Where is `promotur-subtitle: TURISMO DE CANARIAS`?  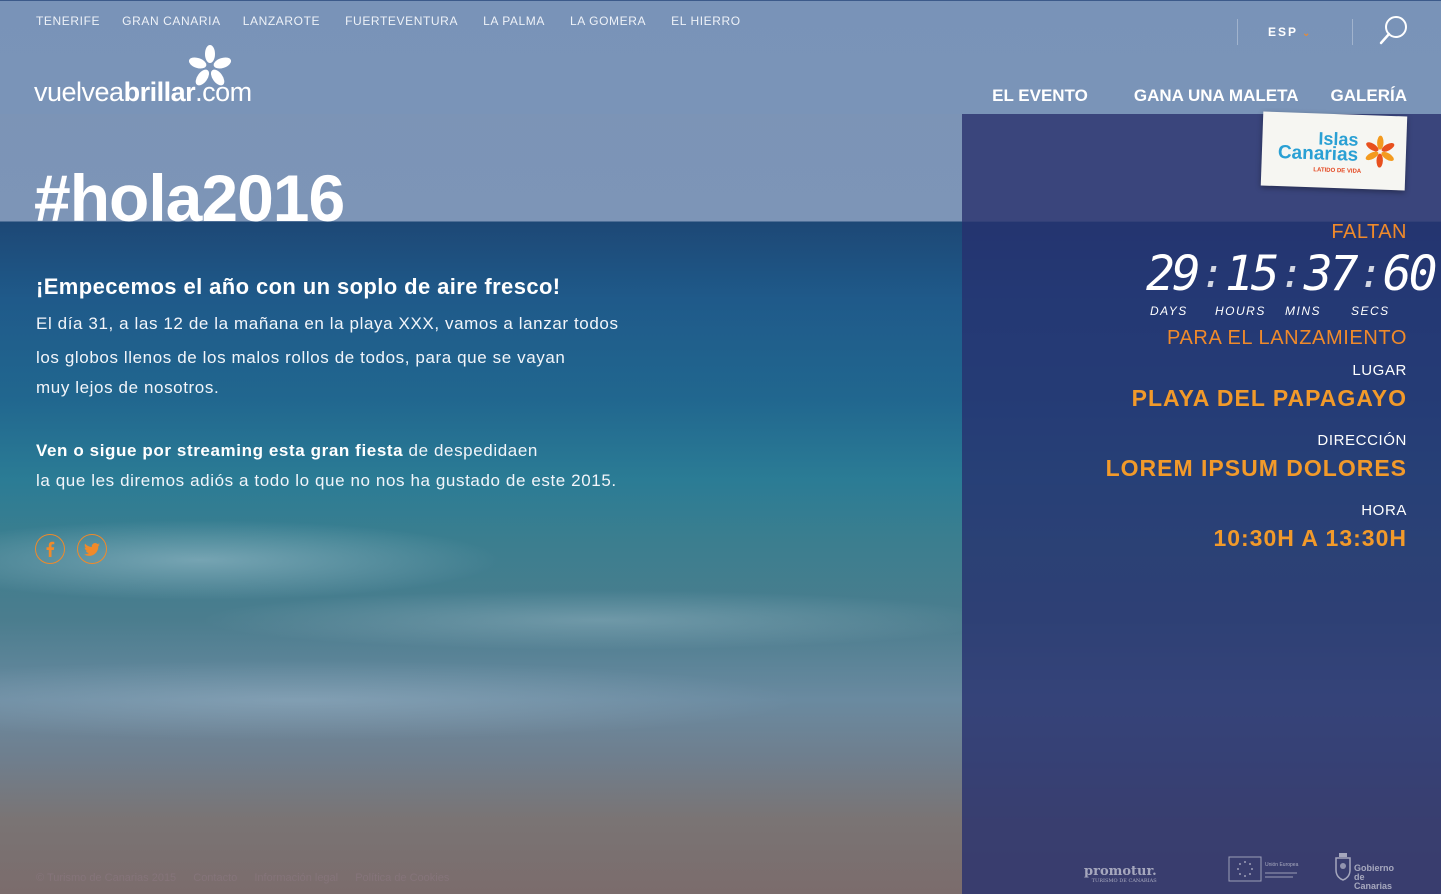 promotur-subtitle: TURISMO DE CANARIAS is located at coordinates (1124, 881).